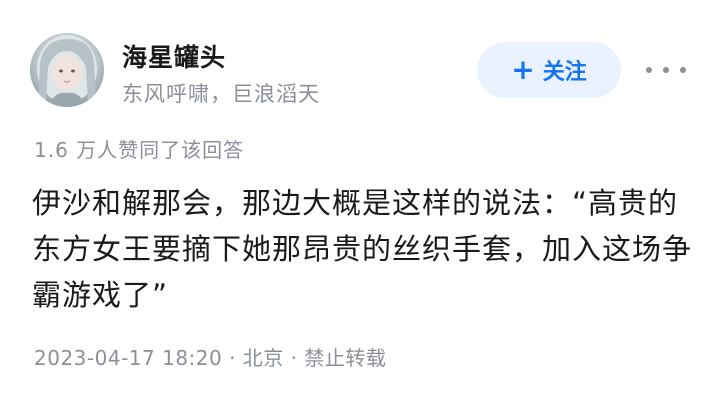  I want to click on more-dots-icon, so click(666, 70).